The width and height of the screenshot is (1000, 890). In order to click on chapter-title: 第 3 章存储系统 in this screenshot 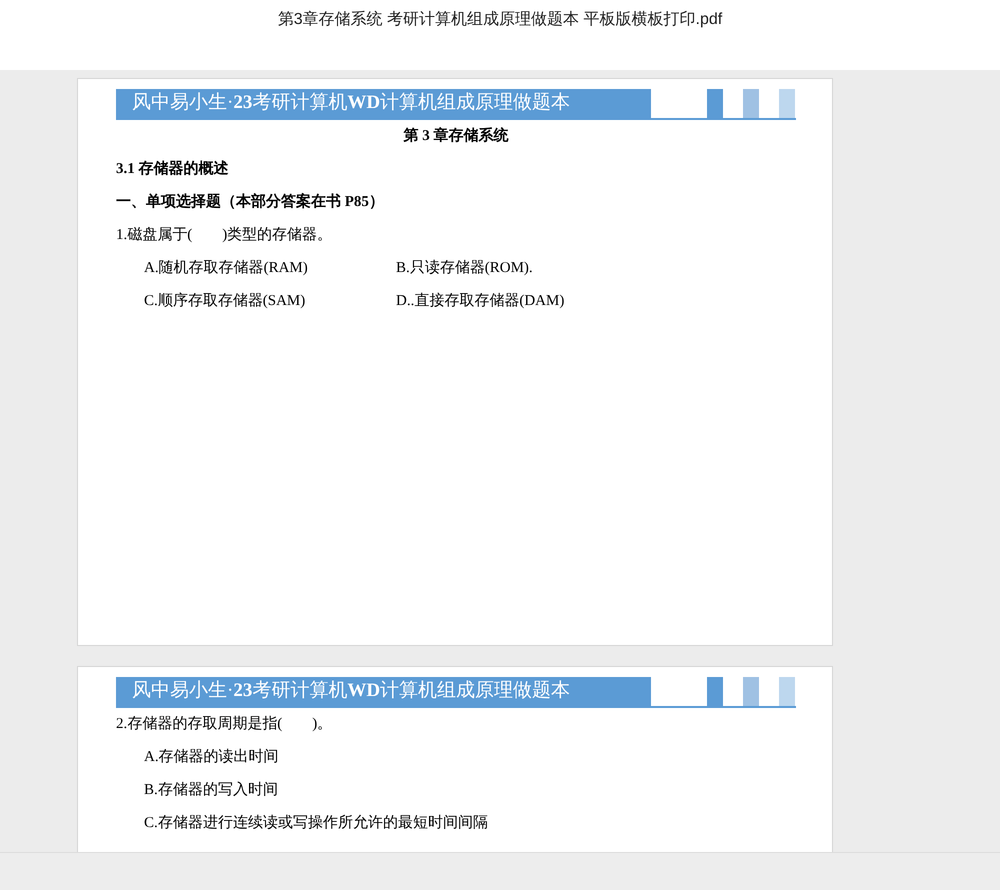, I will do `click(456, 136)`.